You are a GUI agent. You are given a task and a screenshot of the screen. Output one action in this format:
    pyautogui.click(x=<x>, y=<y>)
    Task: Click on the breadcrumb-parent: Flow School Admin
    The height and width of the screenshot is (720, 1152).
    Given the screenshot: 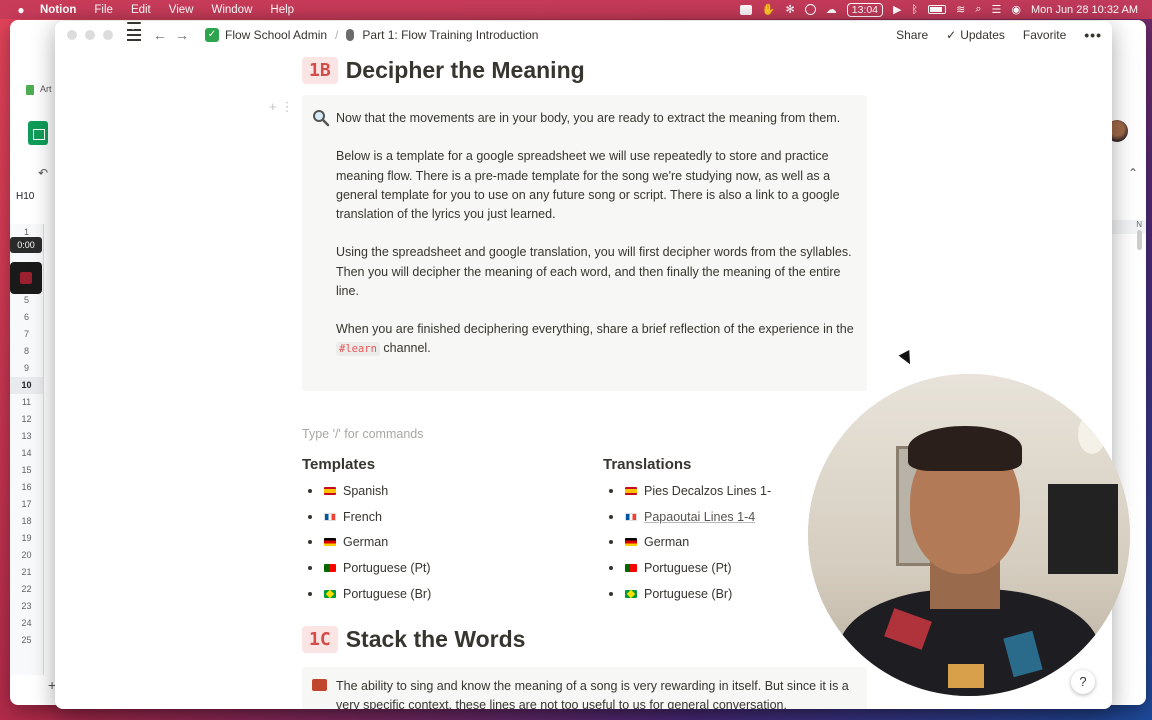 What is the action you would take?
    pyautogui.click(x=276, y=35)
    